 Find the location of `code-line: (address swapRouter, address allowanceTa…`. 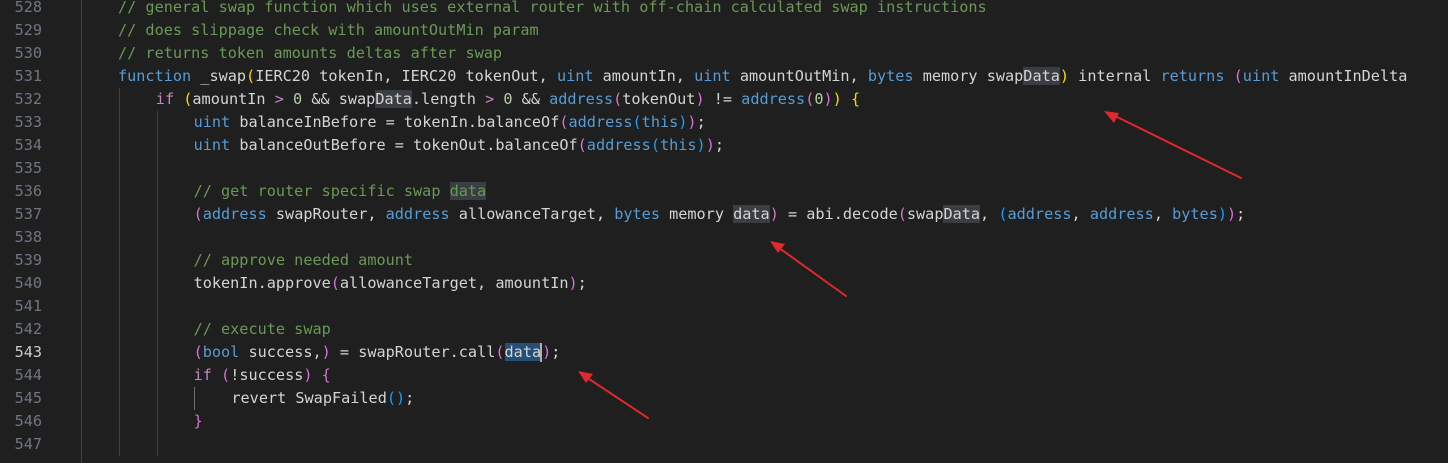

code-line: (address swapRouter, address allowanceTa… is located at coordinates (719, 214).